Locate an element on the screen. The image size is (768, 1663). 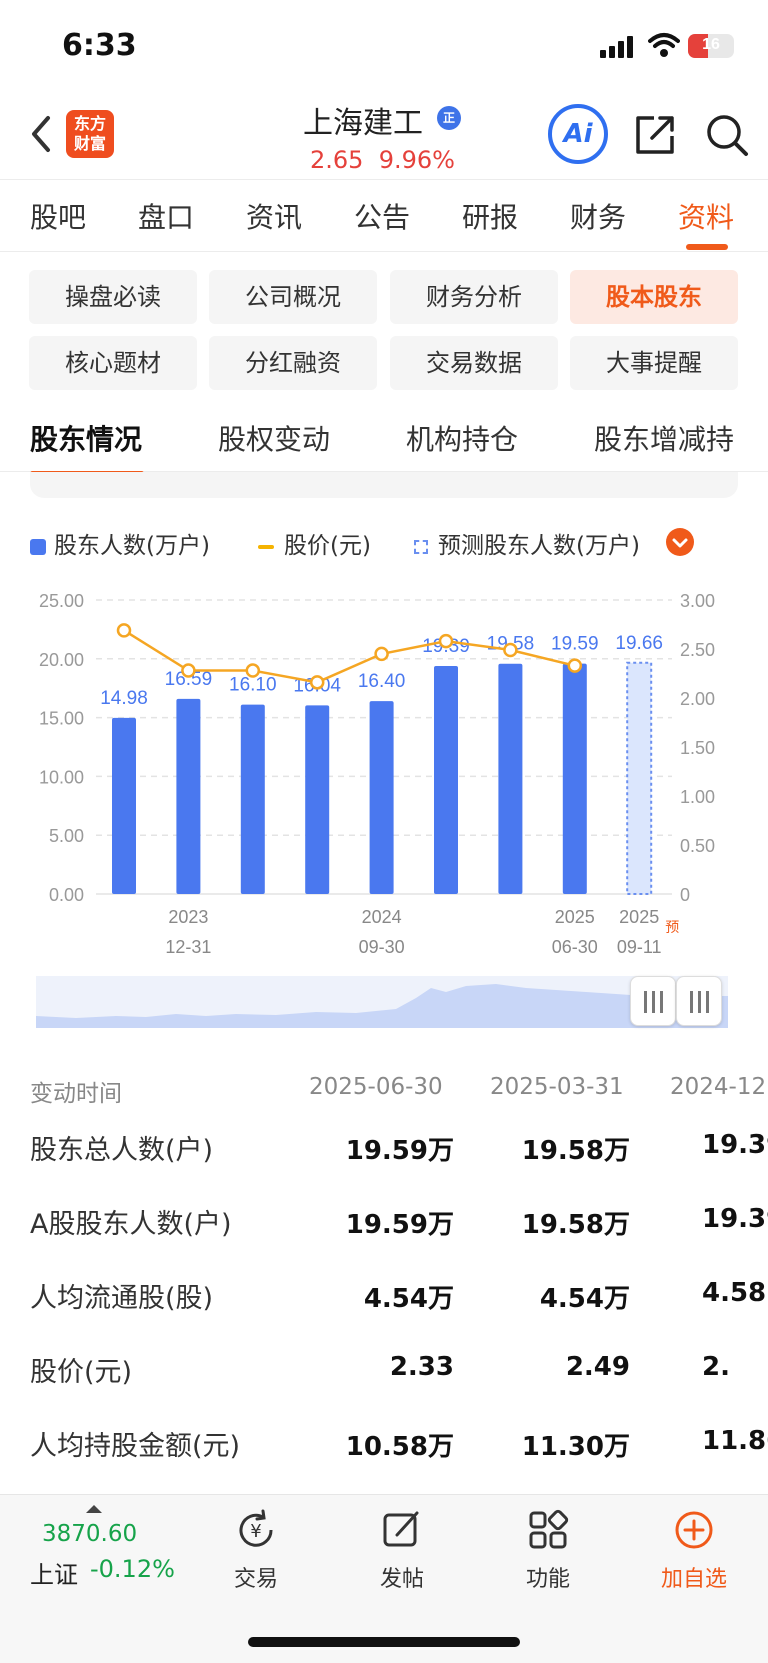
share-icon is located at coordinates (655, 135).